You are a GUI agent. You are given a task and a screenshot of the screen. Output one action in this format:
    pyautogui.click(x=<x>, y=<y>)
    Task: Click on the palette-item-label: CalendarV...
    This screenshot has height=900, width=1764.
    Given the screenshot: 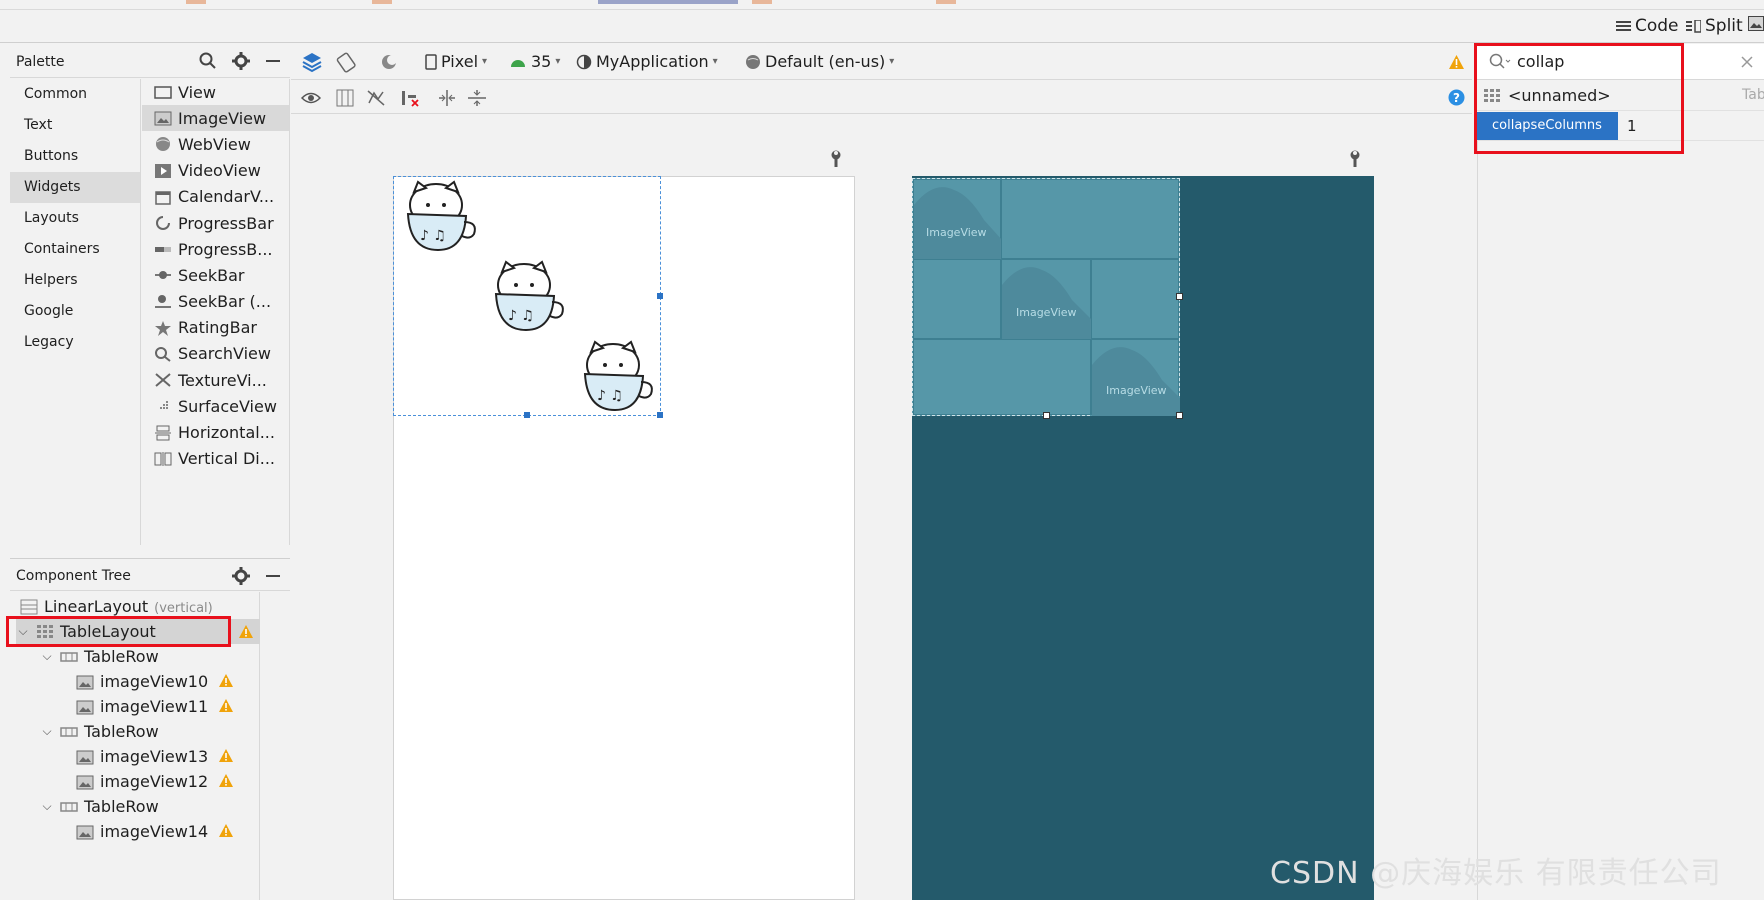 What is the action you would take?
    pyautogui.click(x=226, y=197)
    